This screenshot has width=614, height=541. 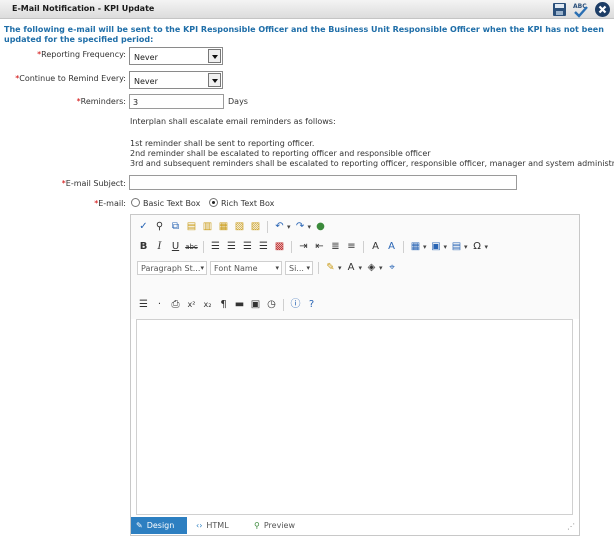 I want to click on window-title: E-Mail Notification - KPI Update, so click(x=83, y=8).